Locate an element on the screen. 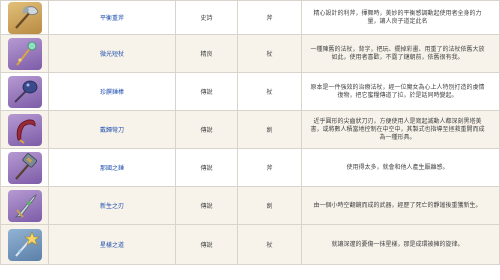 This screenshot has height=280, width=500. table-row: 新生之刃 傳說 劍 由一個小時空翻鏡而成的武器，經歷了死亡的靜謐後重獲新生。 is located at coordinates (250, 205).